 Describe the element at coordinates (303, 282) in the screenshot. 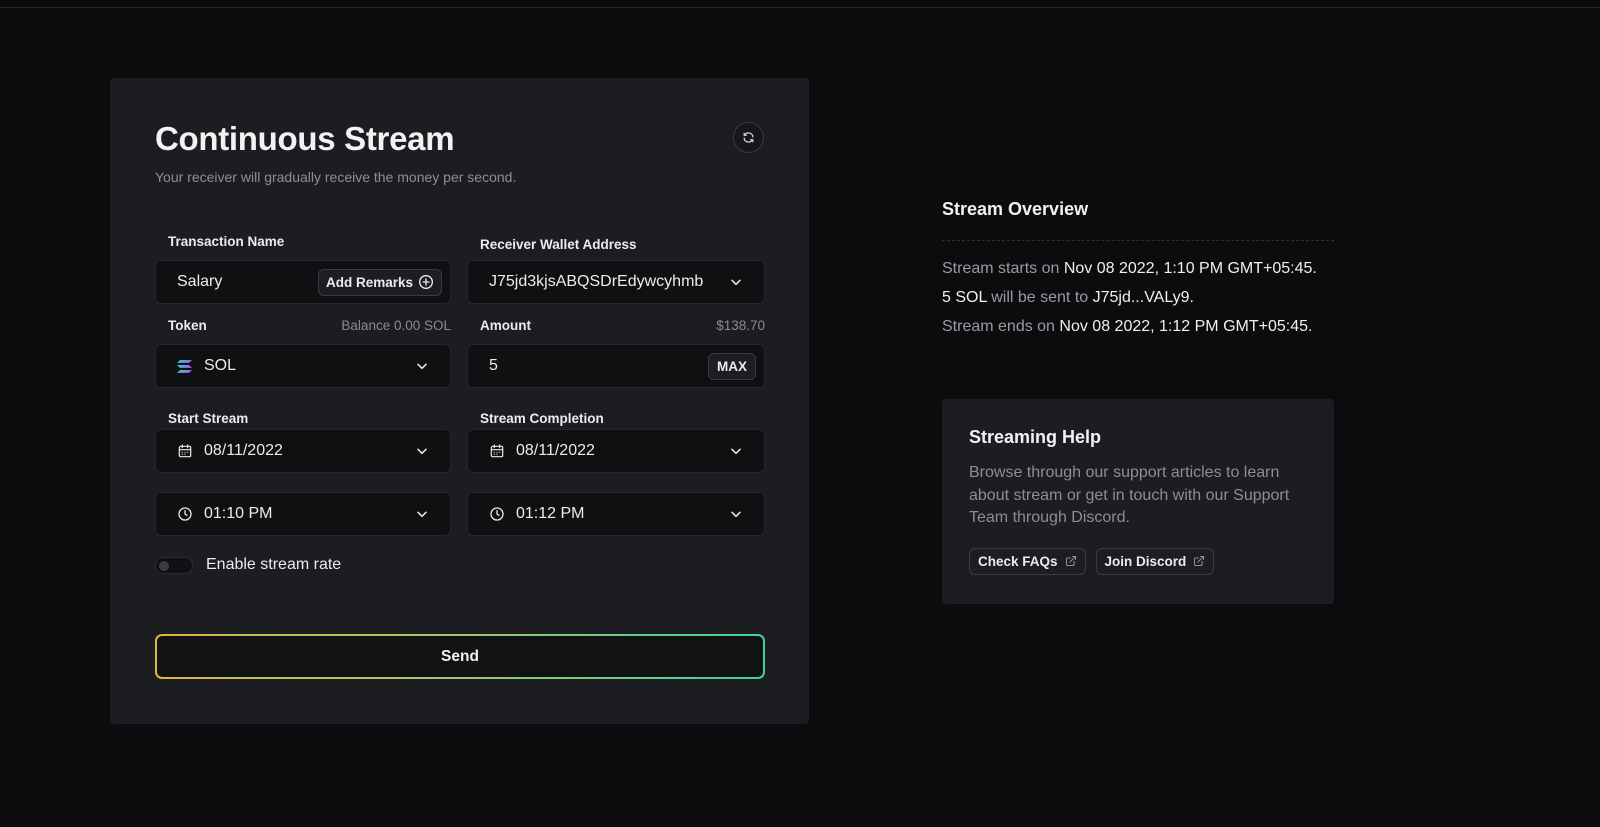

I see `transaction-name-input: Salary Add Remarks` at that location.